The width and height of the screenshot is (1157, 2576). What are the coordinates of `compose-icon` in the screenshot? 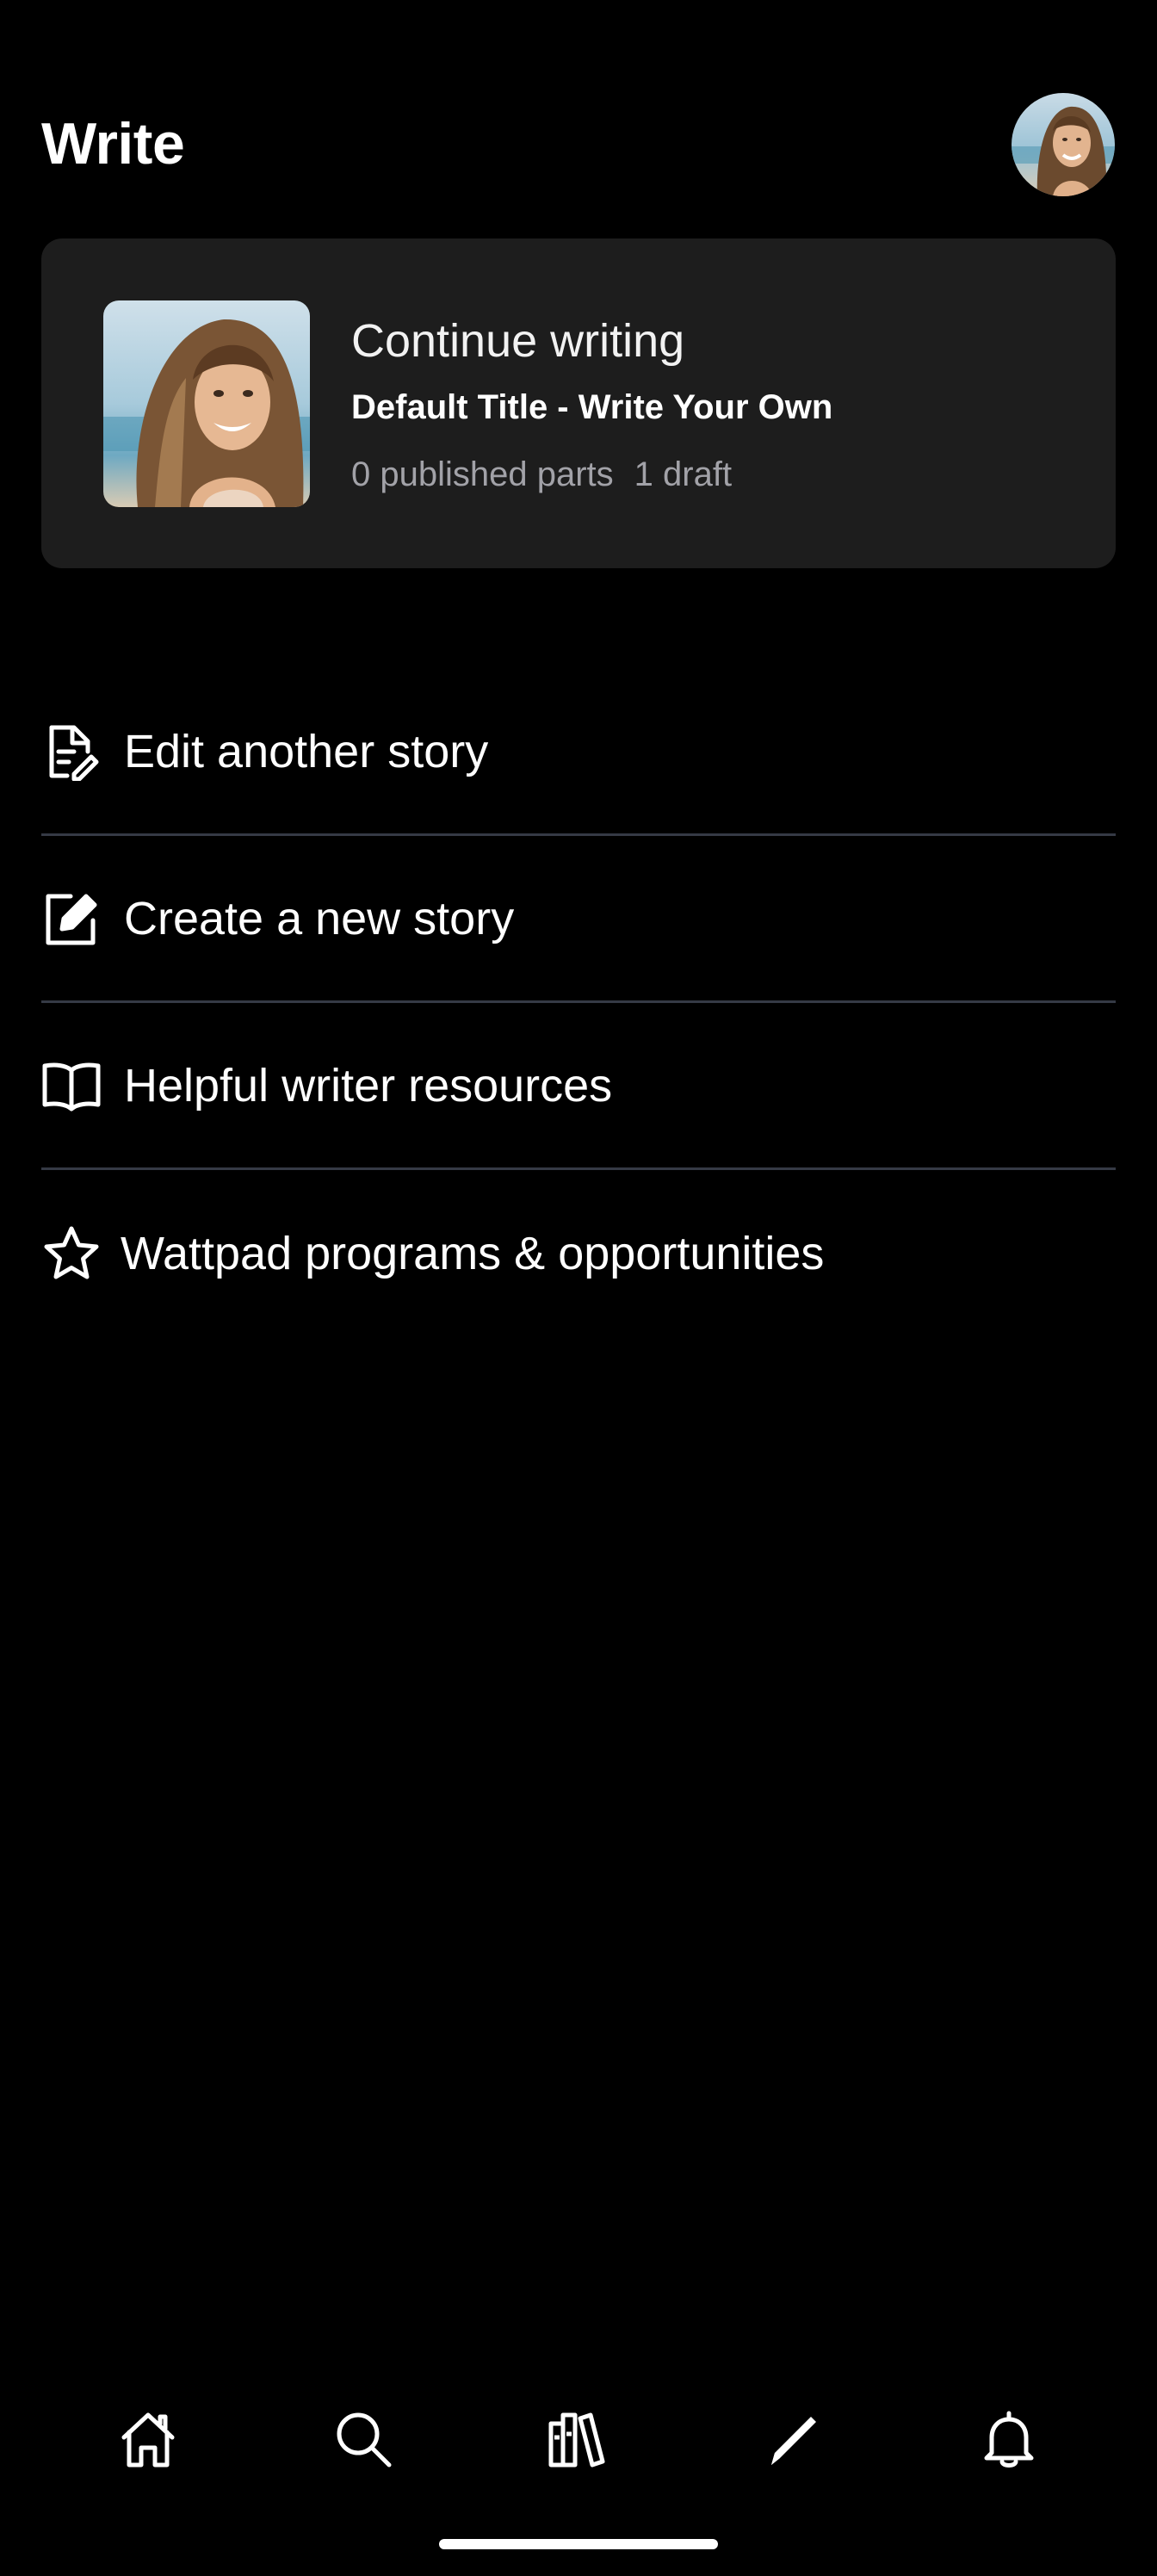 It's located at (72, 919).